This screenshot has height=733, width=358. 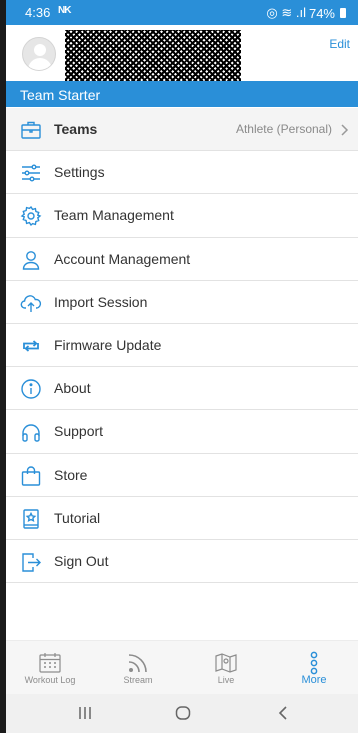 What do you see at coordinates (182, 173) in the screenshot?
I see `menu-item-settings: Settings` at bounding box center [182, 173].